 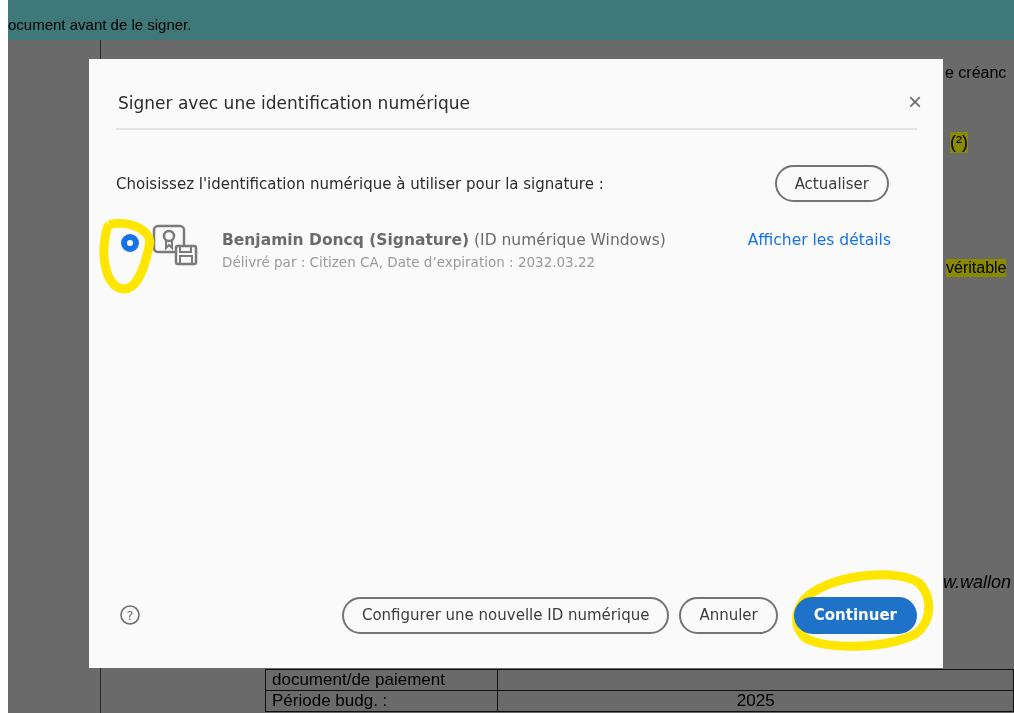 I want to click on table-cell: Période budg. :, so click(x=381, y=701).